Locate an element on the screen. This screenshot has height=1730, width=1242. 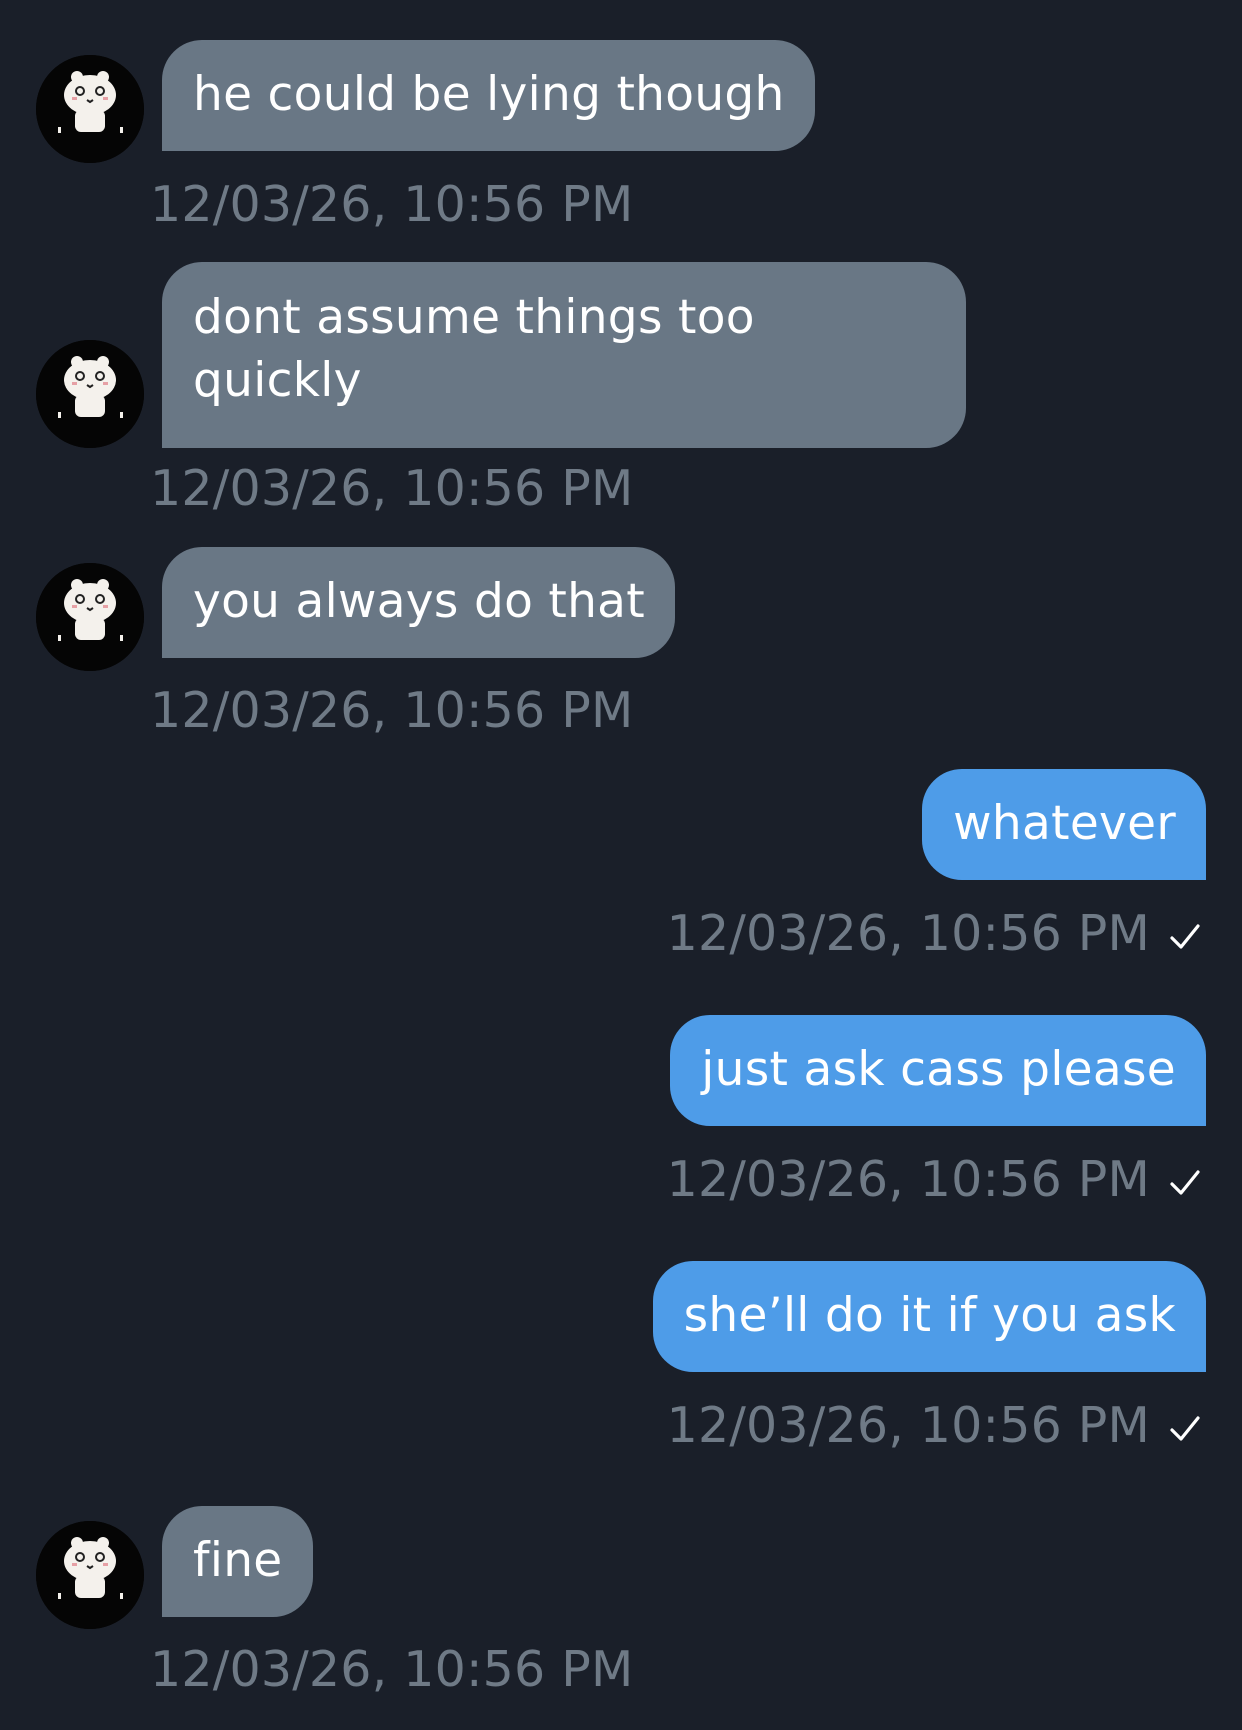
incoming-message-bubble: you always do that is located at coordinates (419, 602).